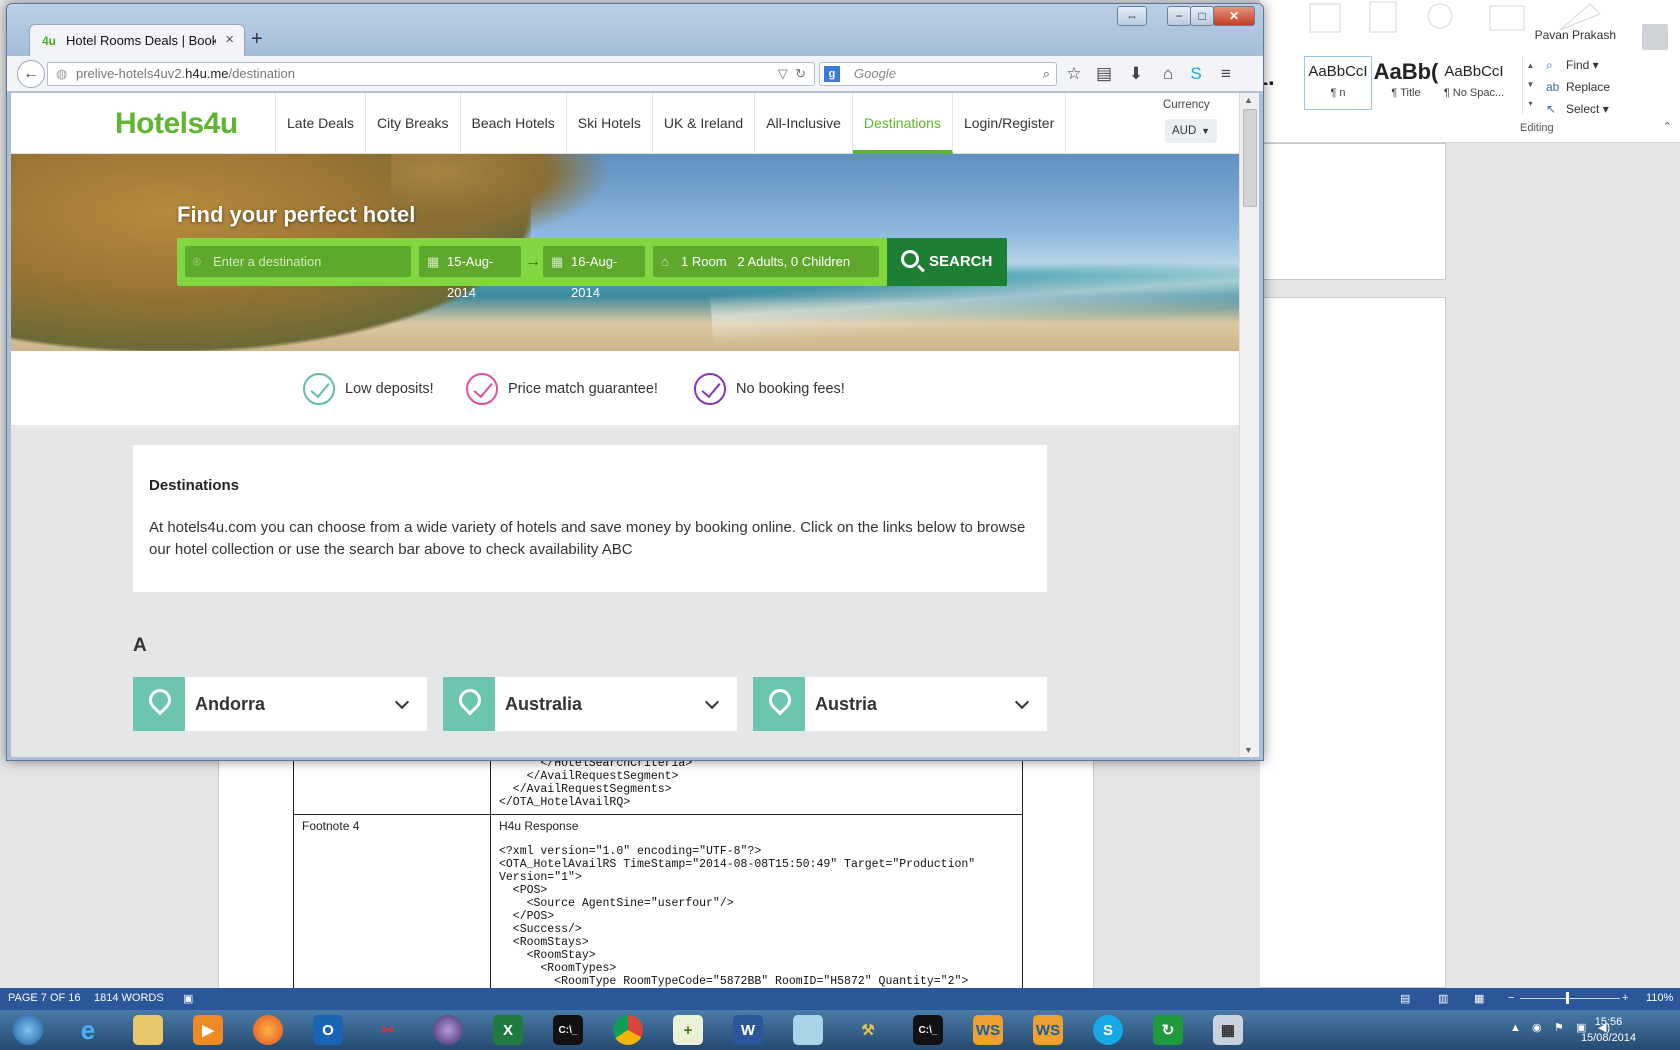 The image size is (1680, 1050). Describe the element at coordinates (413, 123) in the screenshot. I see `nav-city-breaks: City Breaks` at that location.